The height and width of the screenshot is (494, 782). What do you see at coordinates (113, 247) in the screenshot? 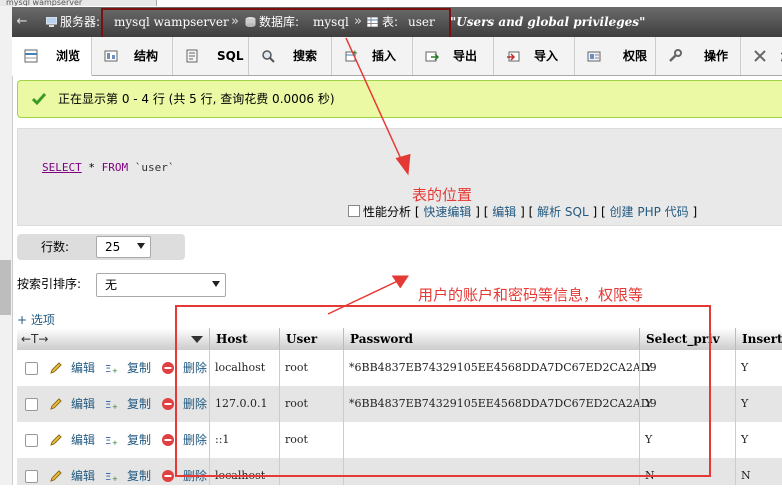
I see `rows-per-page-value: 25` at bounding box center [113, 247].